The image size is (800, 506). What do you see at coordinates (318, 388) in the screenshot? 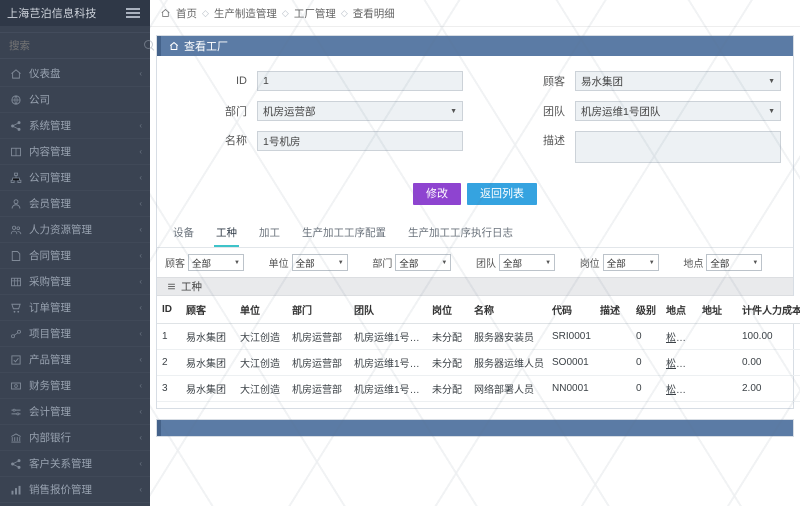
I see `cell-department: 机房运营部` at bounding box center [318, 388].